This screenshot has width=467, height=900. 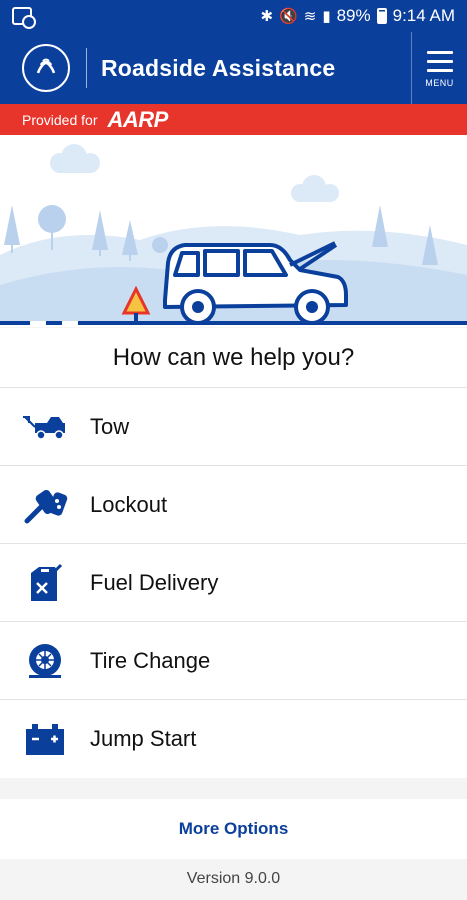 I want to click on service-item-fuel-delivery: Fuel Delivery, so click(x=233, y=583).